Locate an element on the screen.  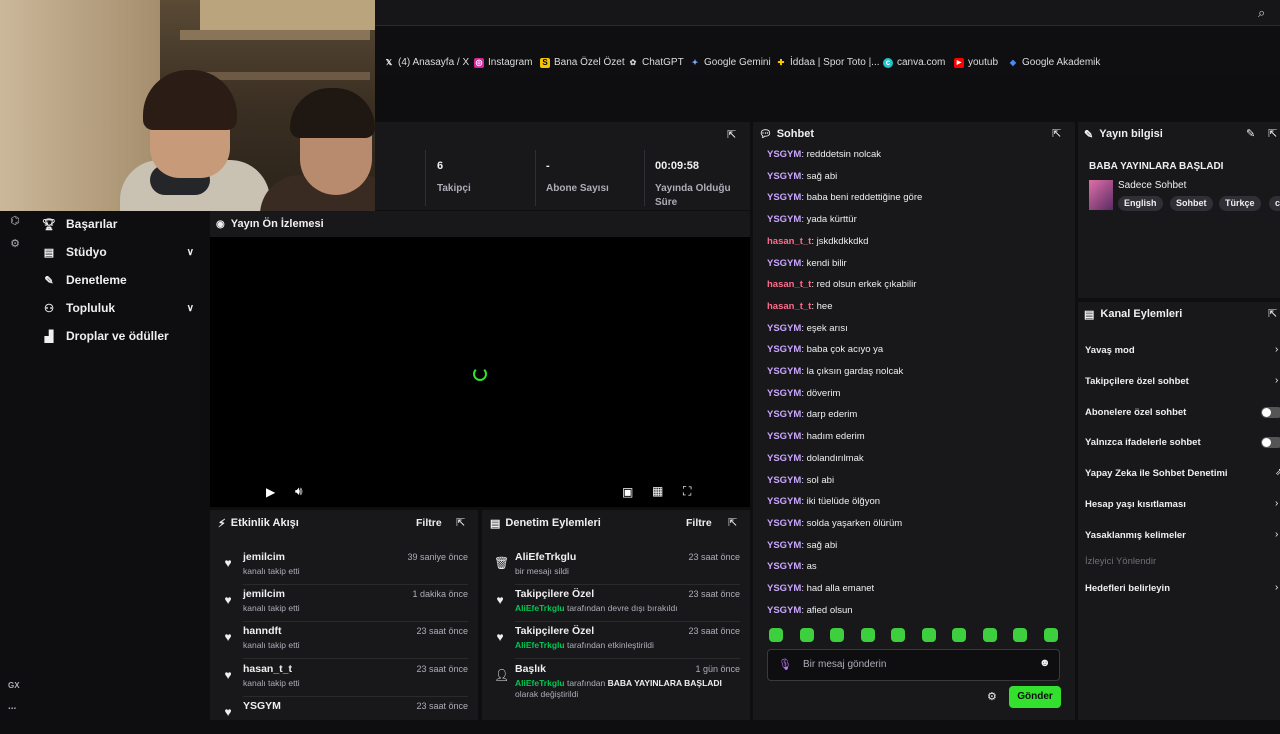
action-set-goals: Hedefleri belirleyin is located at coordinates (1127, 588).